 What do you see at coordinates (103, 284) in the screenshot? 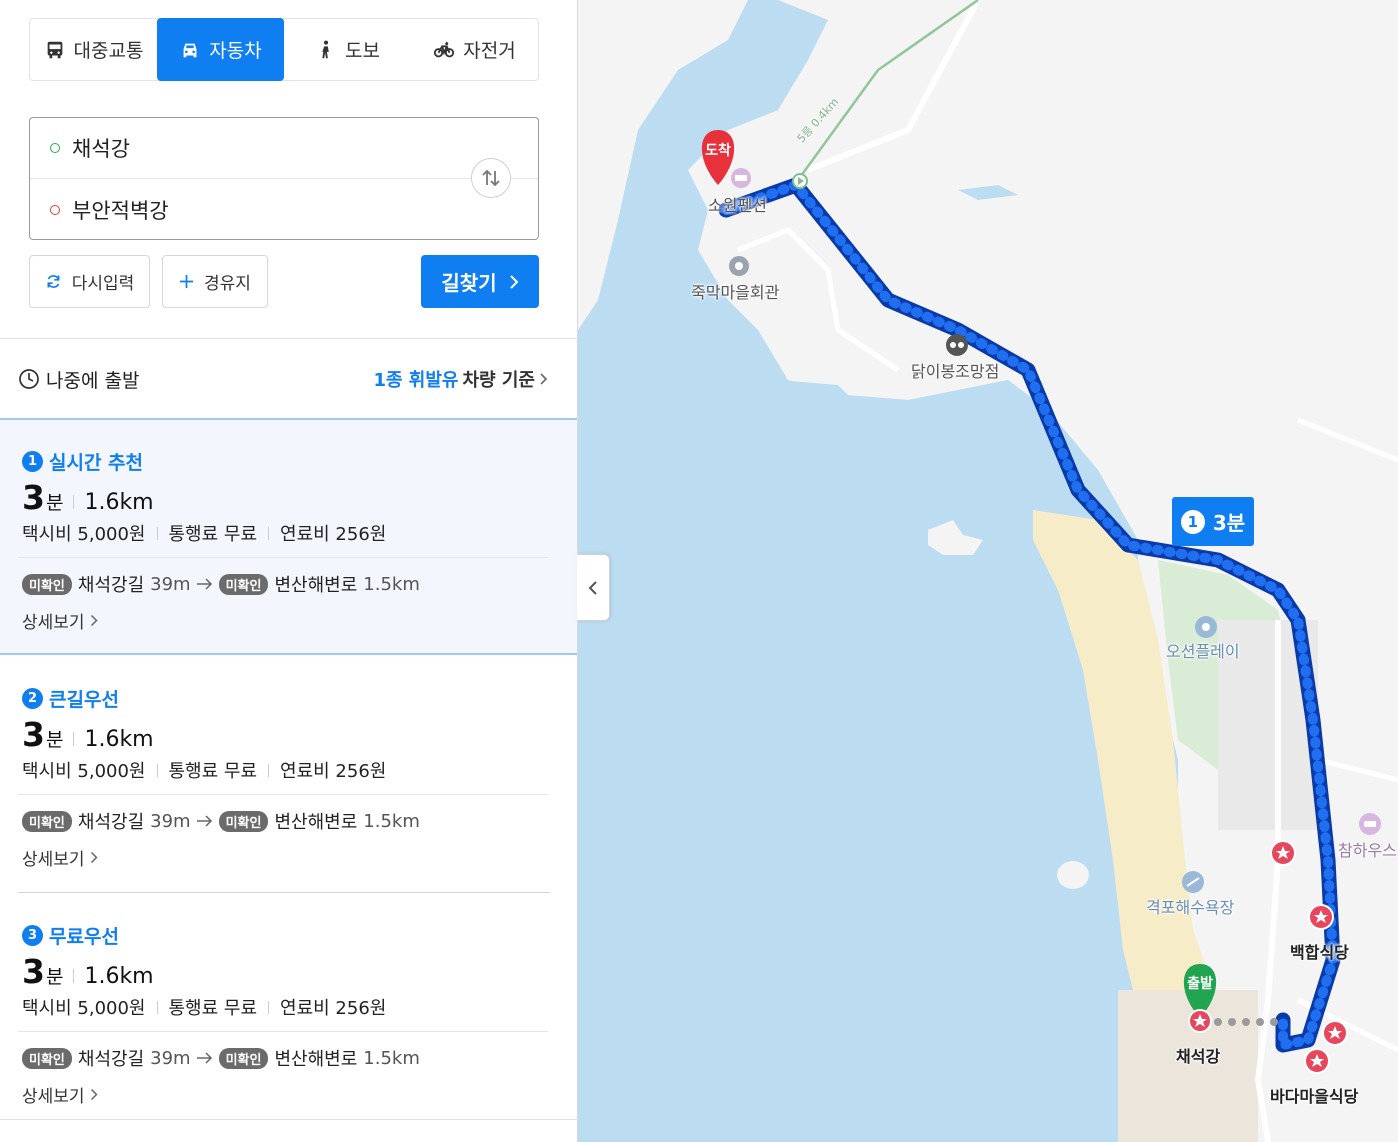
I see `reset-label: 다시입력` at bounding box center [103, 284].